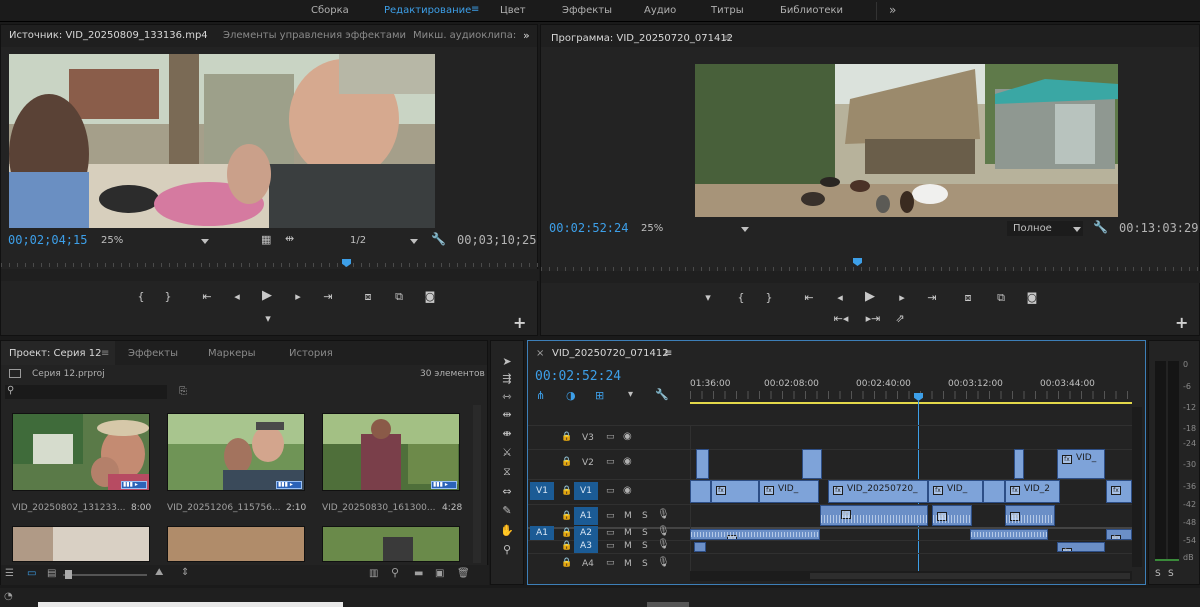 This screenshot has height=607, width=1200. I want to click on tab-markers: Маркеры, so click(232, 353).